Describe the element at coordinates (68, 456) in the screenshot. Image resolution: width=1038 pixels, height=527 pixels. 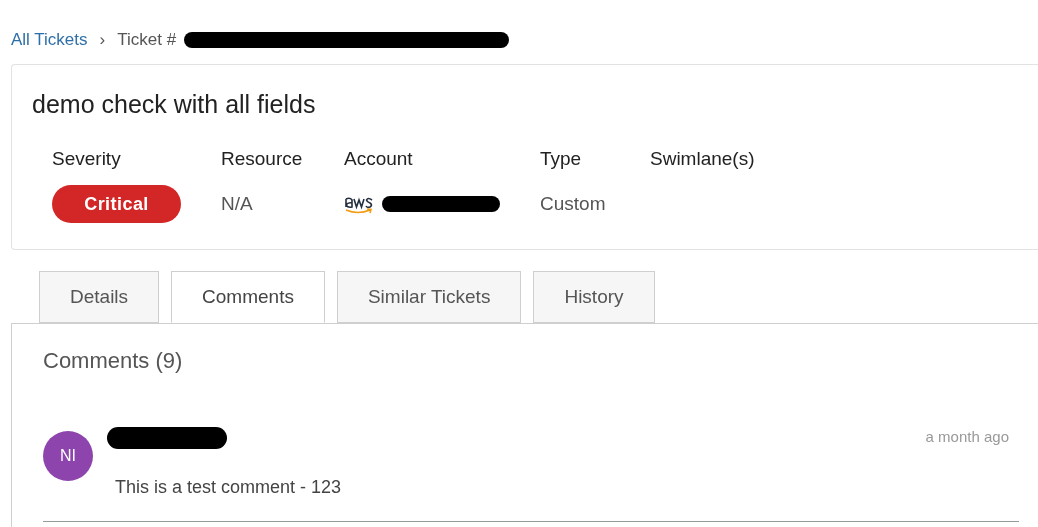
I see `avatar: NI` at that location.